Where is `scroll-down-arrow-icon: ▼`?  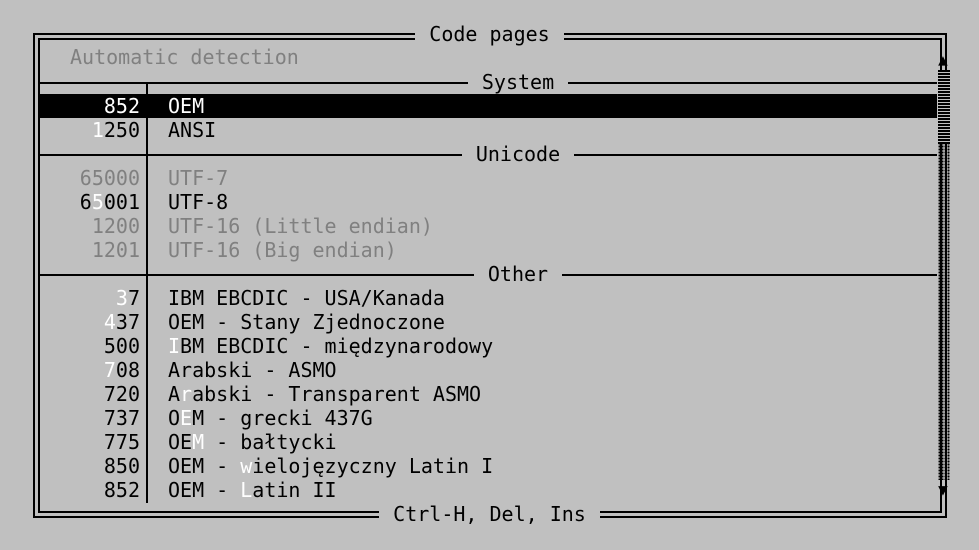 scroll-down-arrow-icon: ▼ is located at coordinates (943, 490).